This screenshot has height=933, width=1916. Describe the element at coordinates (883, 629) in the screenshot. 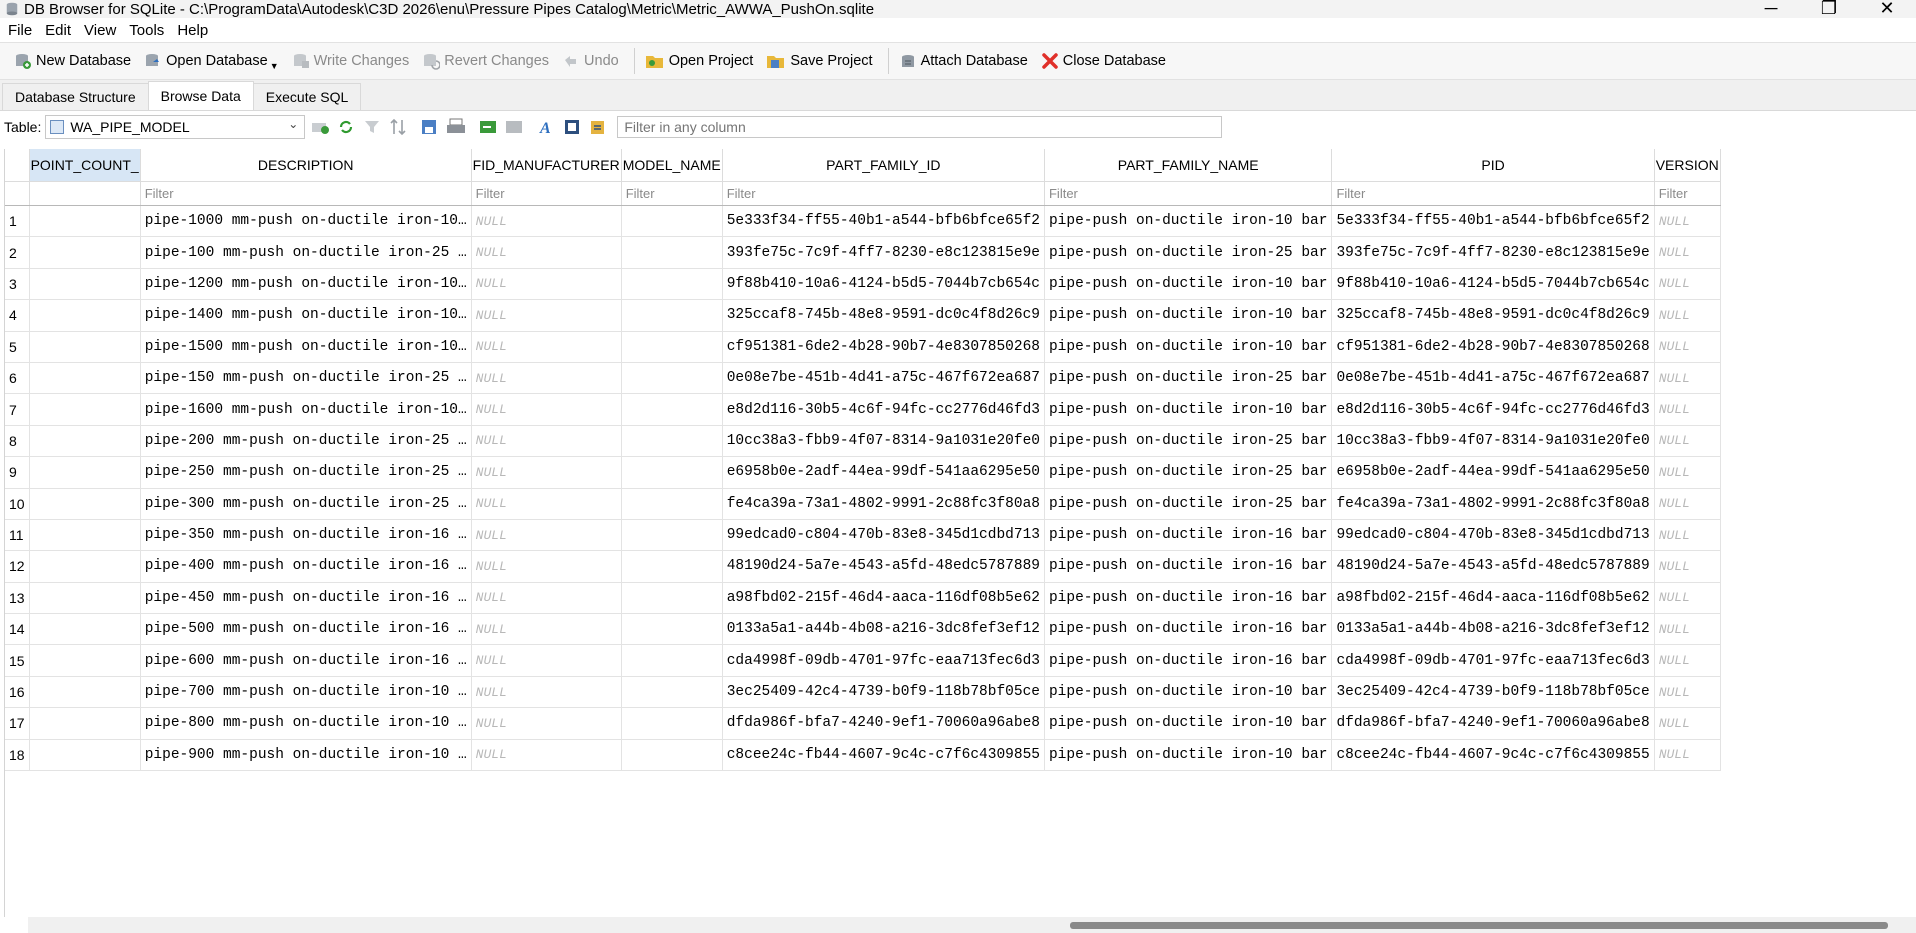

I see `cell-part-family-id: 0133a5a1-a44b-4b08-a216-3dc8fef3ef12` at that location.